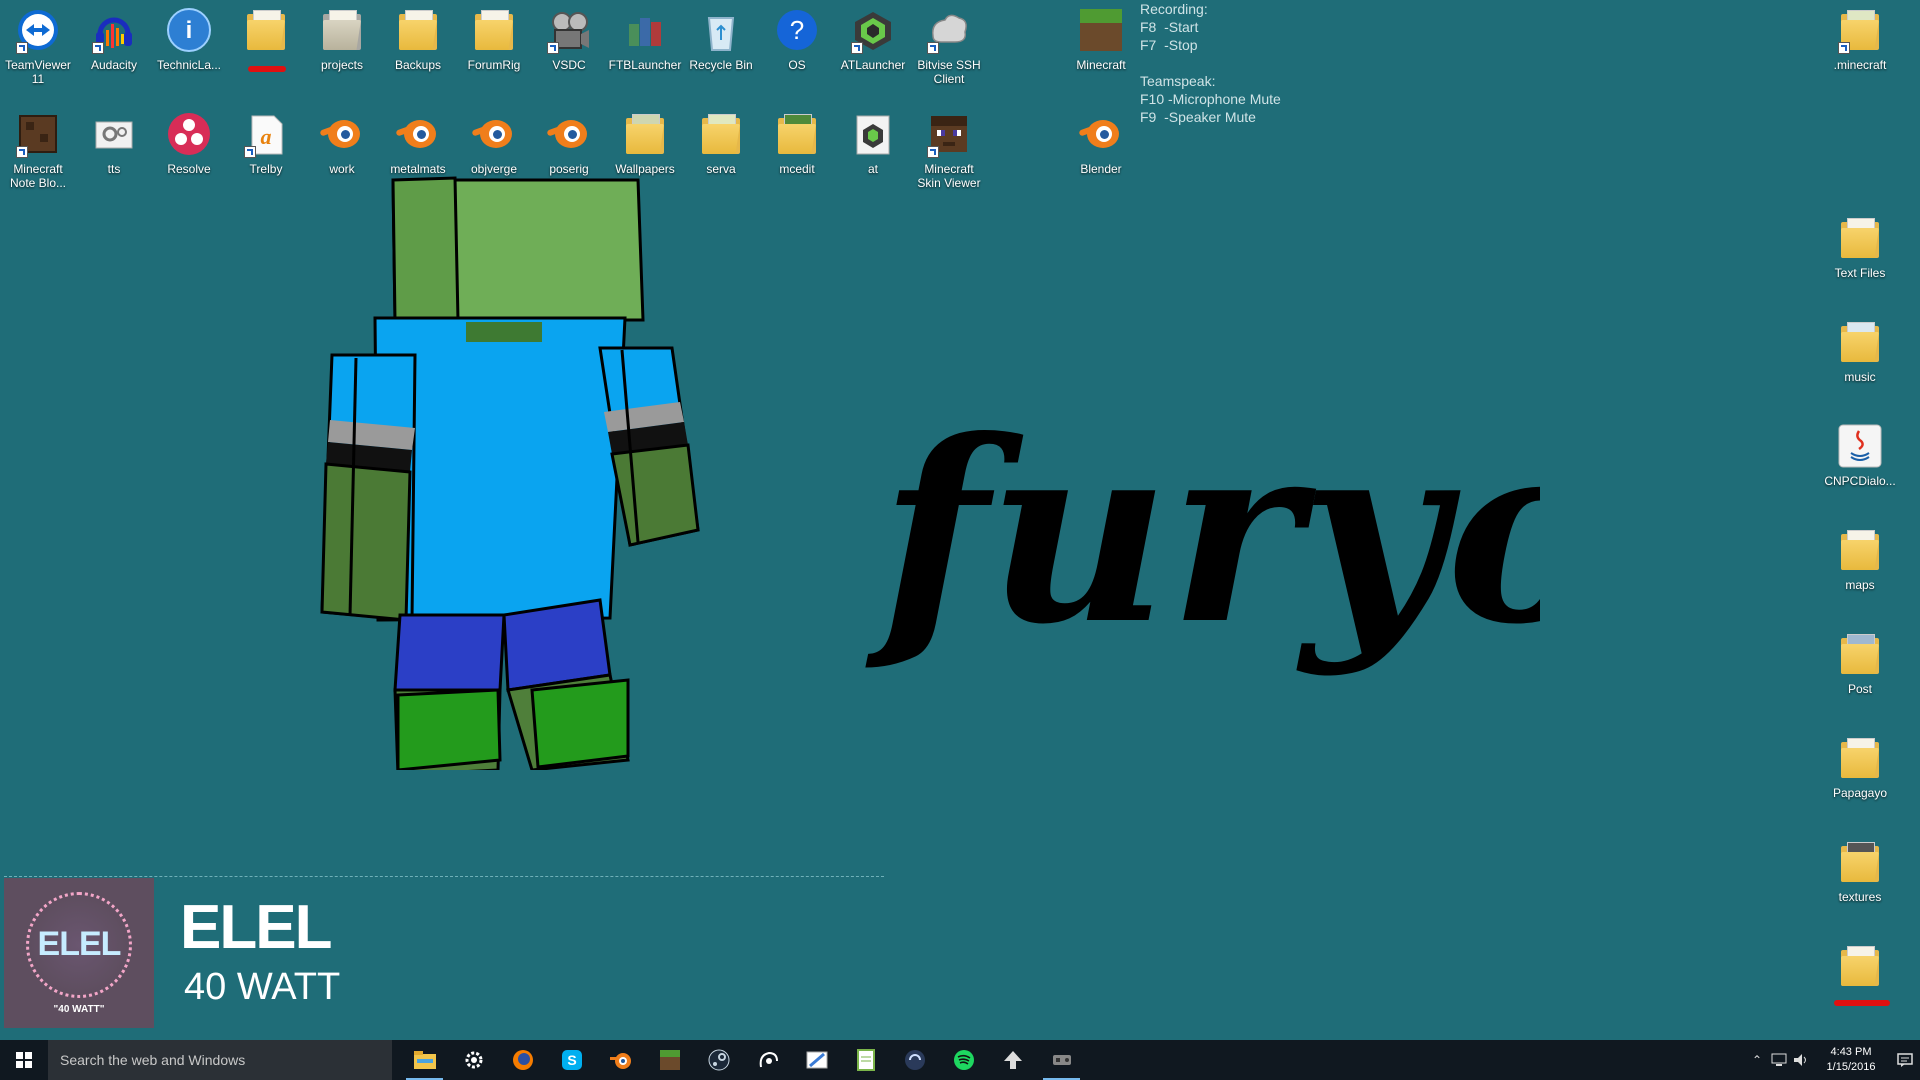 The image size is (1920, 1080). Describe the element at coordinates (669, 1060) in the screenshot. I see `taskbar-minecraft` at that location.